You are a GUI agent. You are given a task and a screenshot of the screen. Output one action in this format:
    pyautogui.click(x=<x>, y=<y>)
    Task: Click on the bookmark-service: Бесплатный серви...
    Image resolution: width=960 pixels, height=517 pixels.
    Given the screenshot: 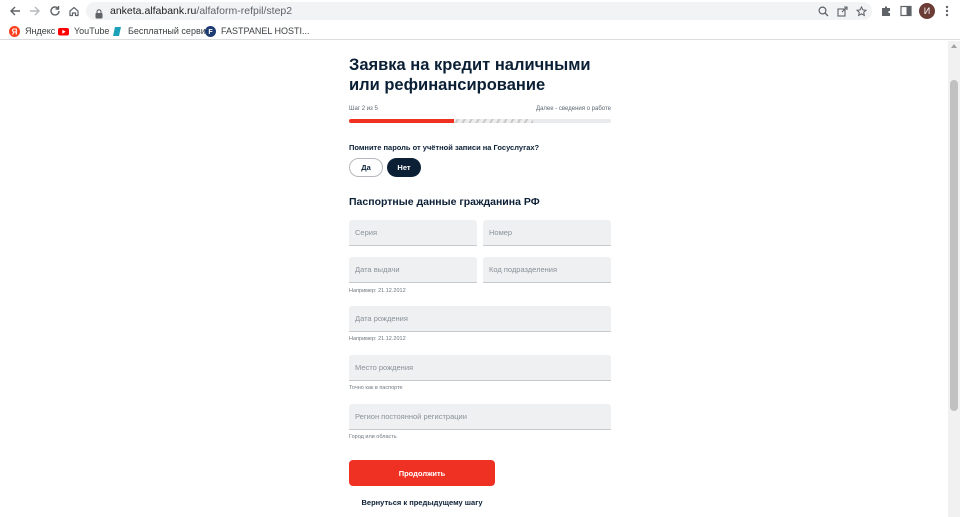 What is the action you would take?
    pyautogui.click(x=162, y=31)
    